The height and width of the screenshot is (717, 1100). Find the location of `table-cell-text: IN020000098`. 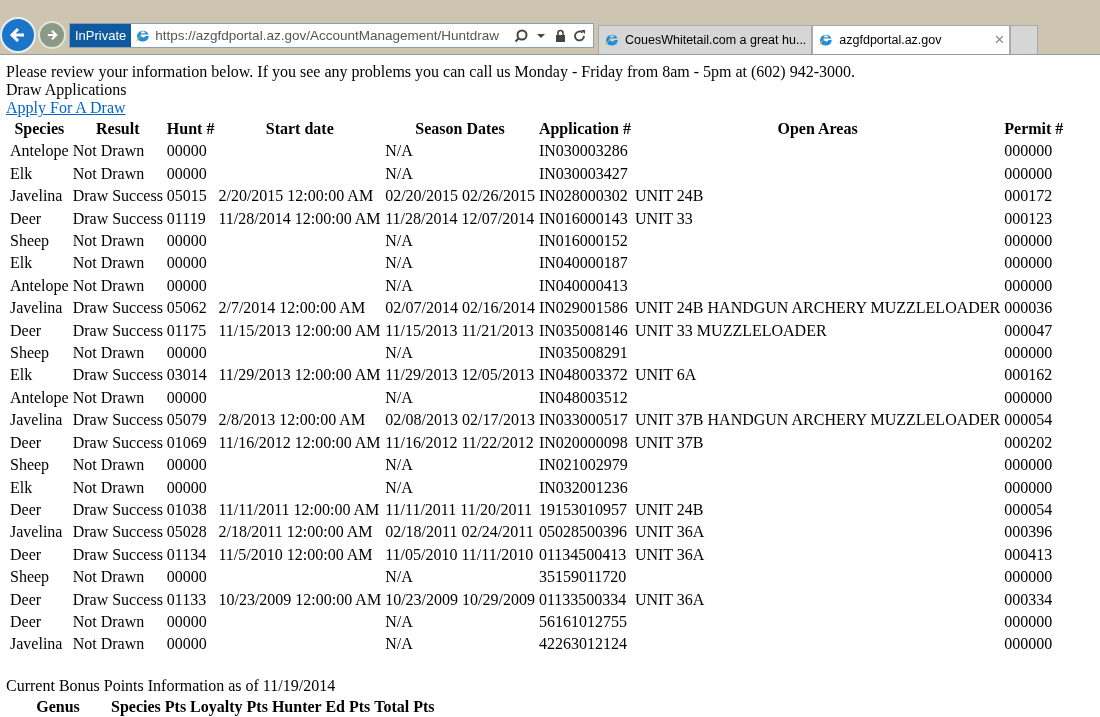

table-cell-text: IN020000098 is located at coordinates (583, 442).